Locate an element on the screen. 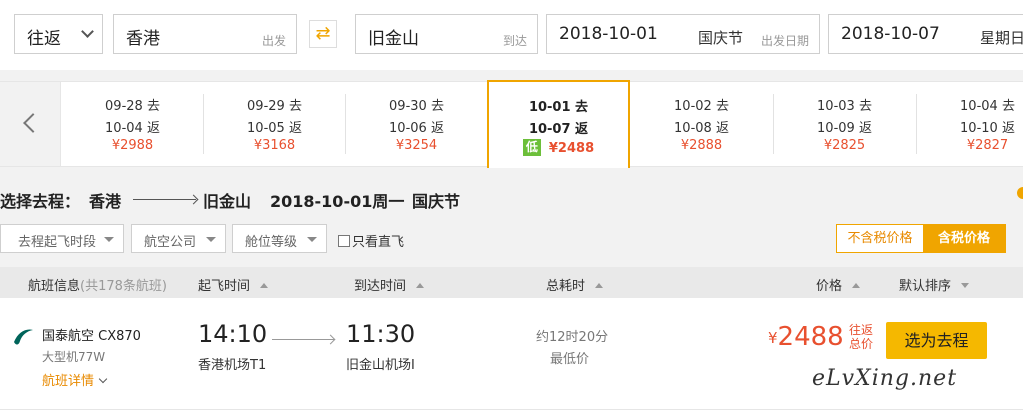  col-duration: 总耗时 is located at coordinates (575, 284).